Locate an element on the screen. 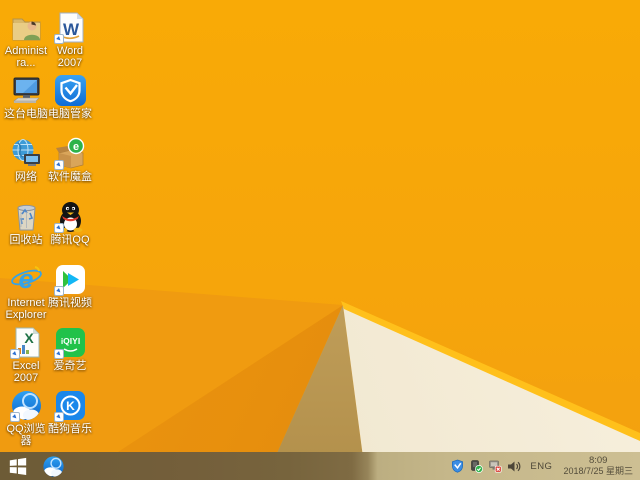 This screenshot has height=480, width=640. tray-device-ok-icon is located at coordinates (476, 466).